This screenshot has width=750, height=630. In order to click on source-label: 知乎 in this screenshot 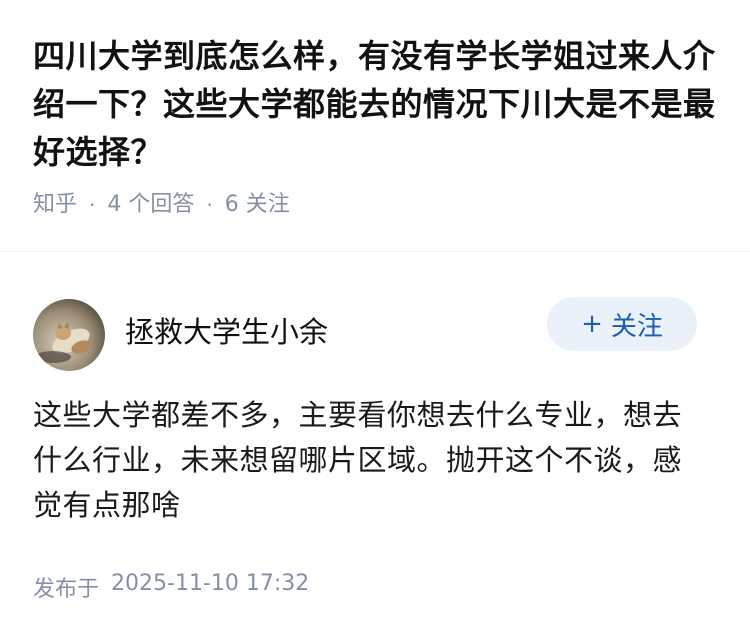, I will do `click(55, 205)`.